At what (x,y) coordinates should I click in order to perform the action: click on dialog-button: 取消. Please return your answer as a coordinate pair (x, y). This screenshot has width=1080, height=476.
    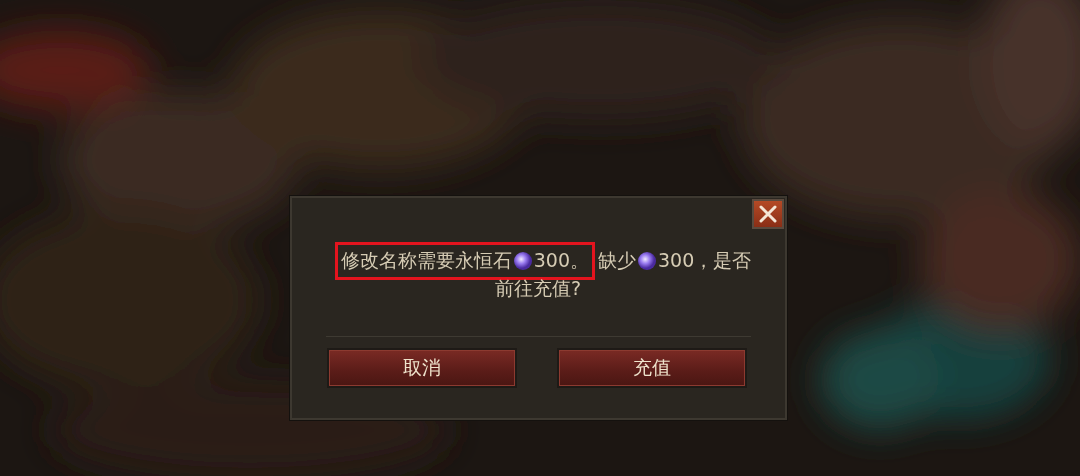
    Looking at the image, I should click on (421, 368).